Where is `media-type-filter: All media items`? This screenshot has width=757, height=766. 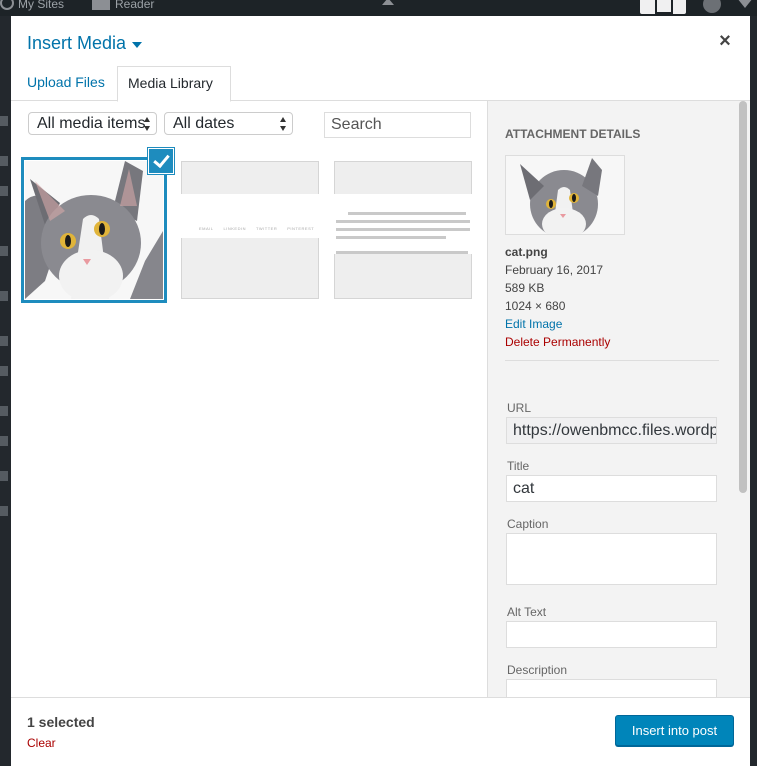
media-type-filter: All media items is located at coordinates (92, 123).